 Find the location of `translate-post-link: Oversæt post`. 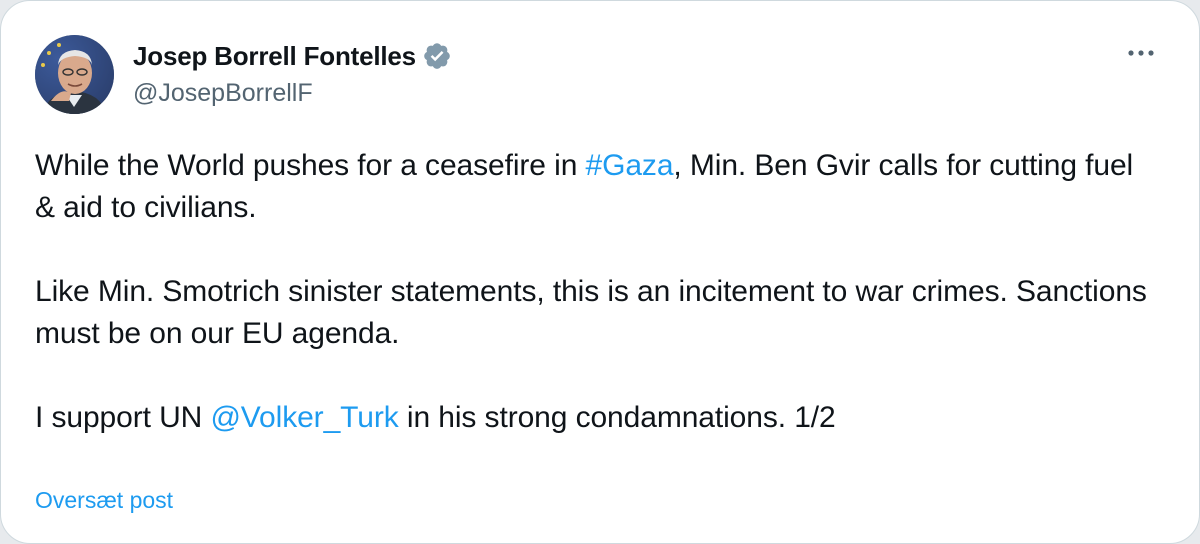

translate-post-link: Oversæt post is located at coordinates (104, 500).